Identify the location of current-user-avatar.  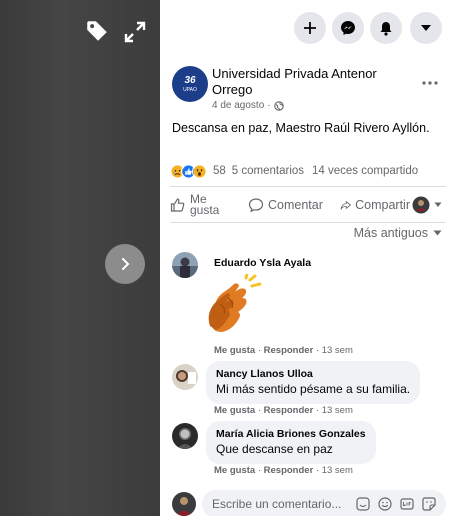
(184, 504).